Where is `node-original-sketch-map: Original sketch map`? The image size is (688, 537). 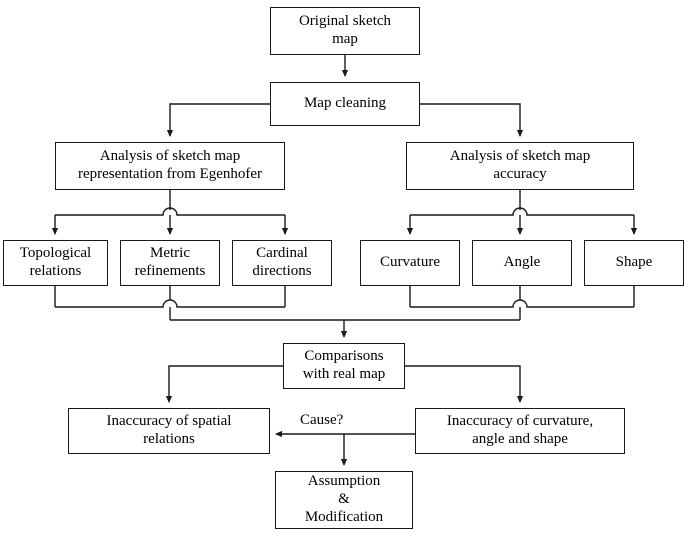
node-original-sketch-map: Original sketch map is located at coordinates (345, 31).